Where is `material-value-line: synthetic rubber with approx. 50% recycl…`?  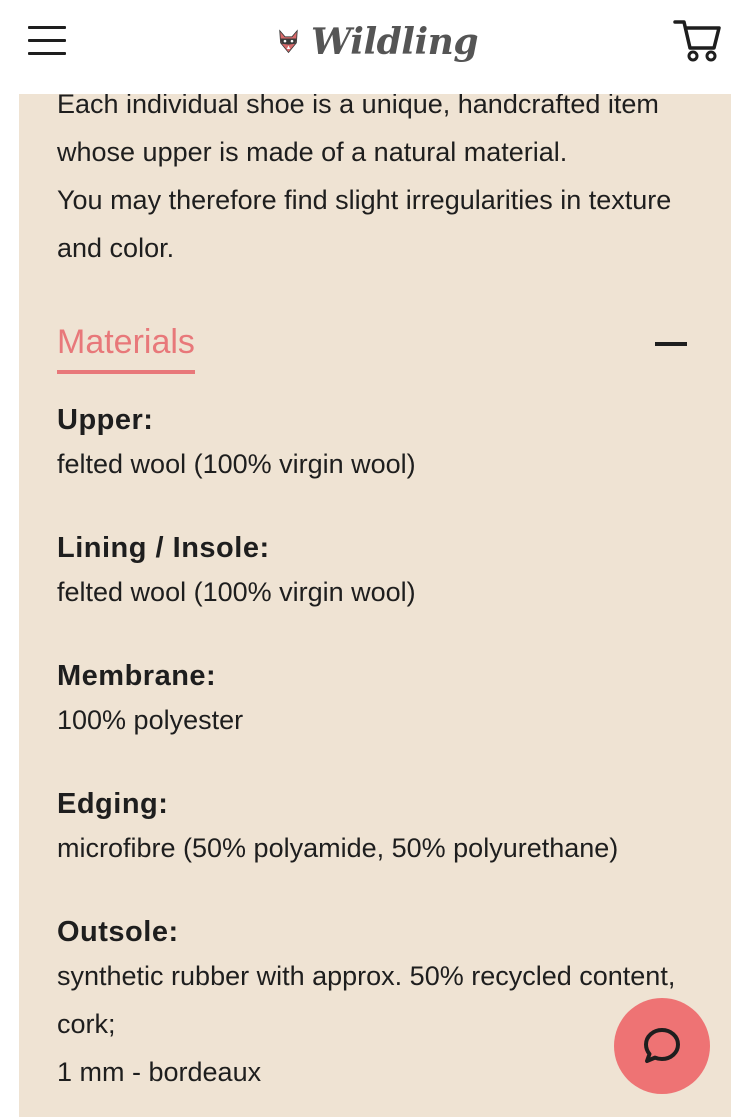
material-value-line: synthetic rubber with approx. 50% recycl… is located at coordinates (366, 1000).